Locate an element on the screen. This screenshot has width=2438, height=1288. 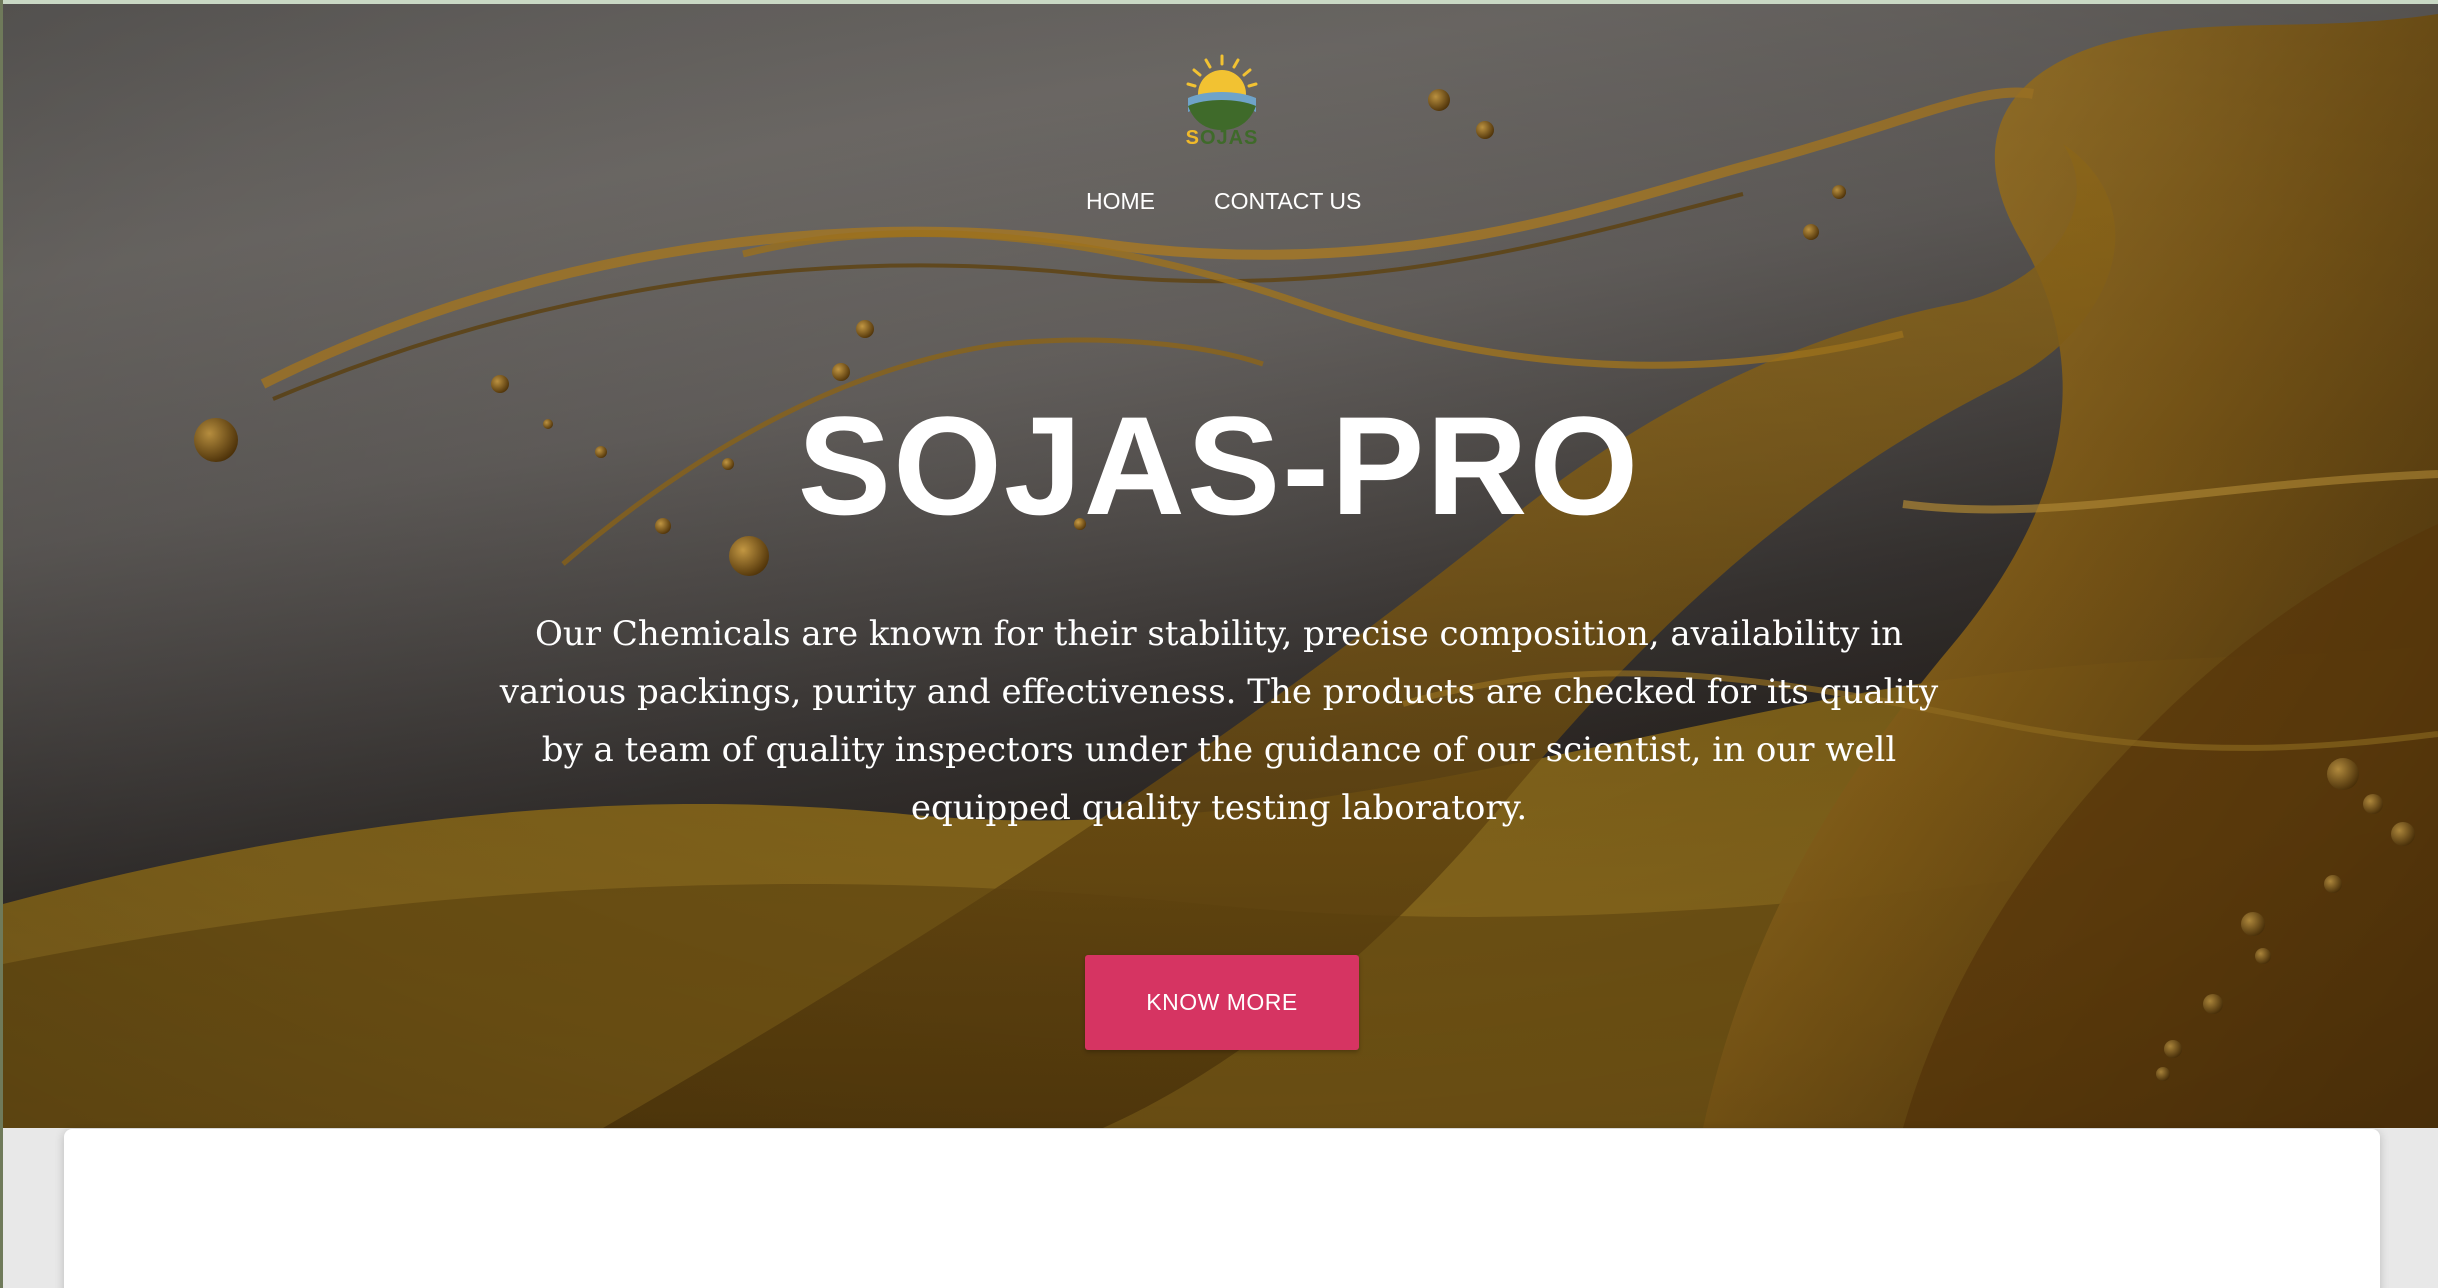
top-border is located at coordinates (1219, 2).